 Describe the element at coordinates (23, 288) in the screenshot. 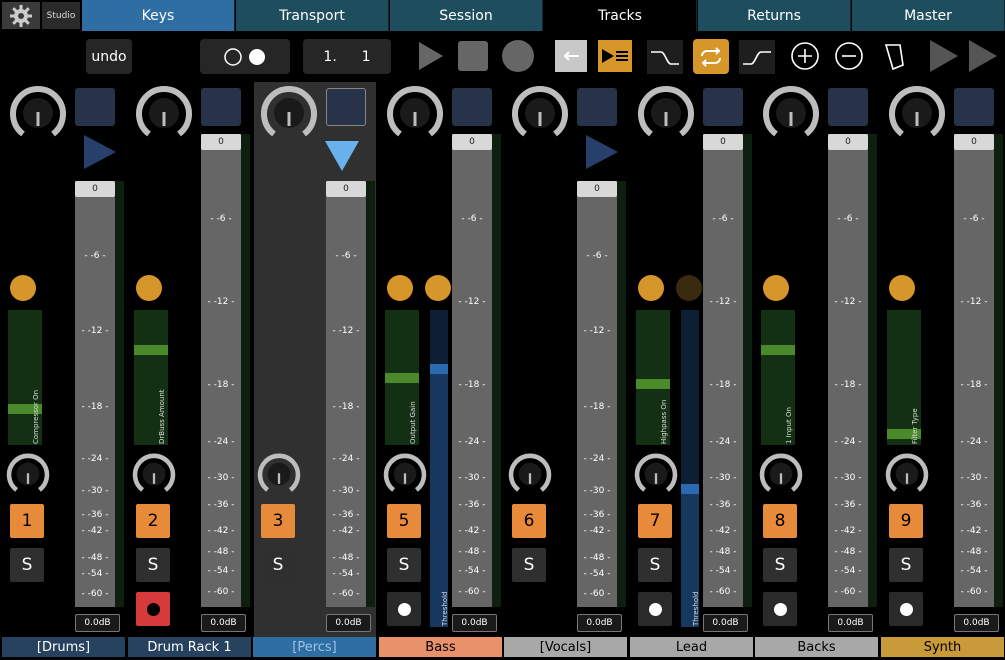

I see `track-1-macro-button` at that location.